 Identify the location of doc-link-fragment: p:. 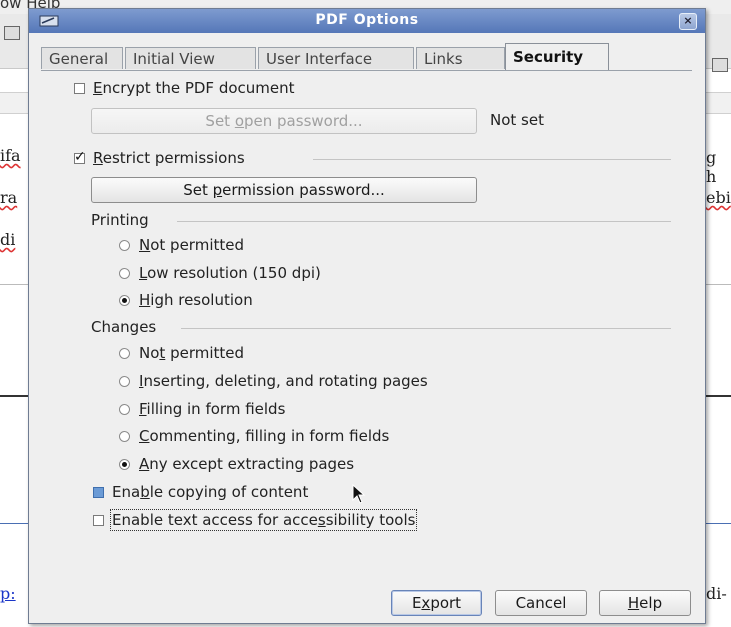
(8, 593).